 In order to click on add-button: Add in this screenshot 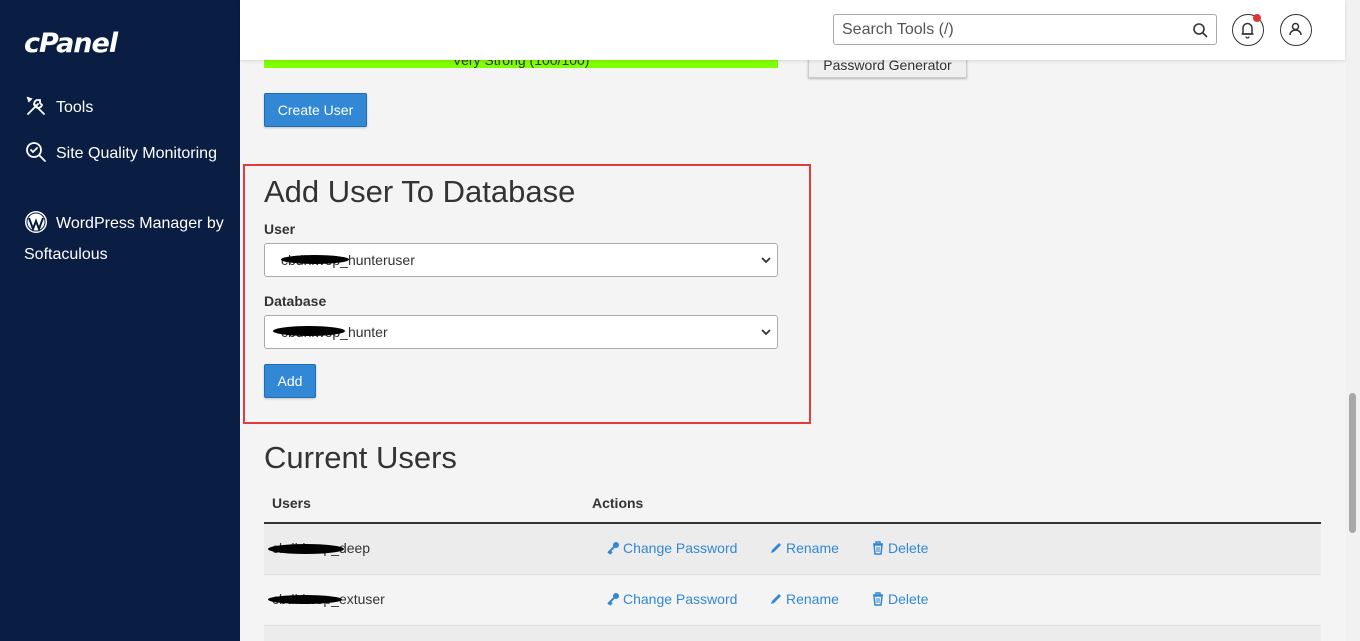, I will do `click(290, 381)`.